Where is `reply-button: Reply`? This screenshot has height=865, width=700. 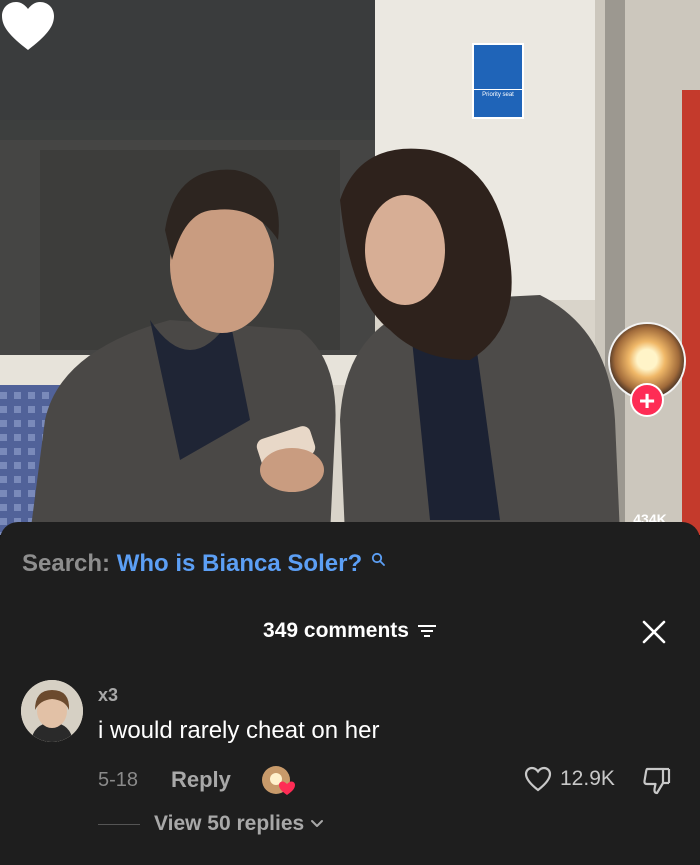
reply-button: Reply is located at coordinates (201, 780).